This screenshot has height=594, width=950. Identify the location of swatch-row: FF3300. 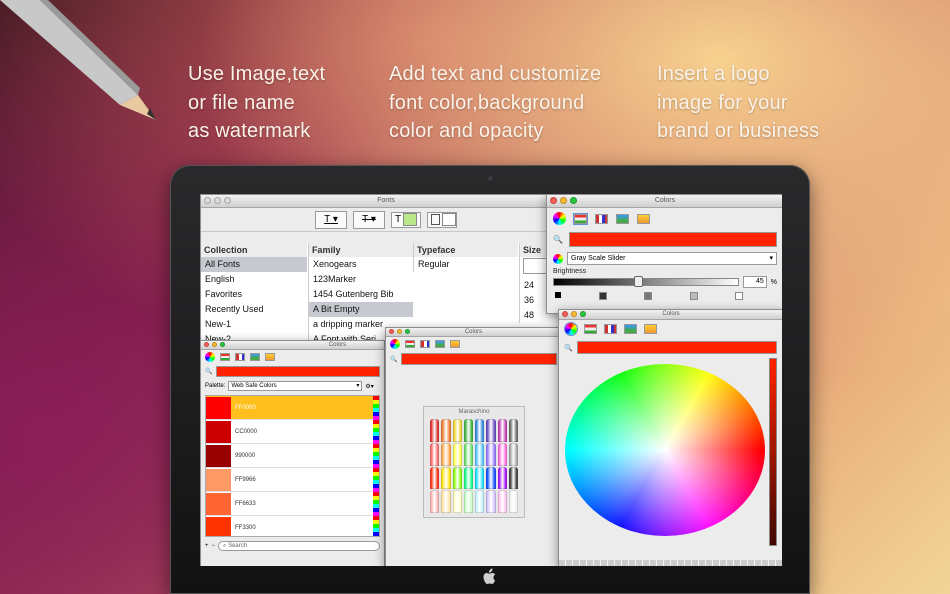
(292, 526).